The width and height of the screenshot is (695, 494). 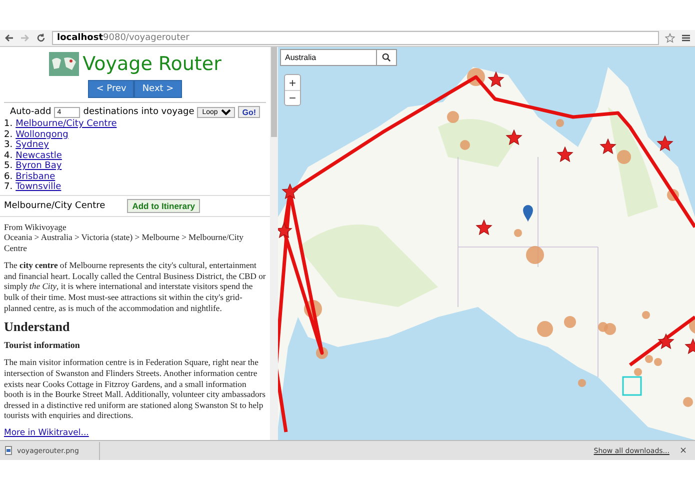 I want to click on zoom-out-button: −, so click(x=292, y=97).